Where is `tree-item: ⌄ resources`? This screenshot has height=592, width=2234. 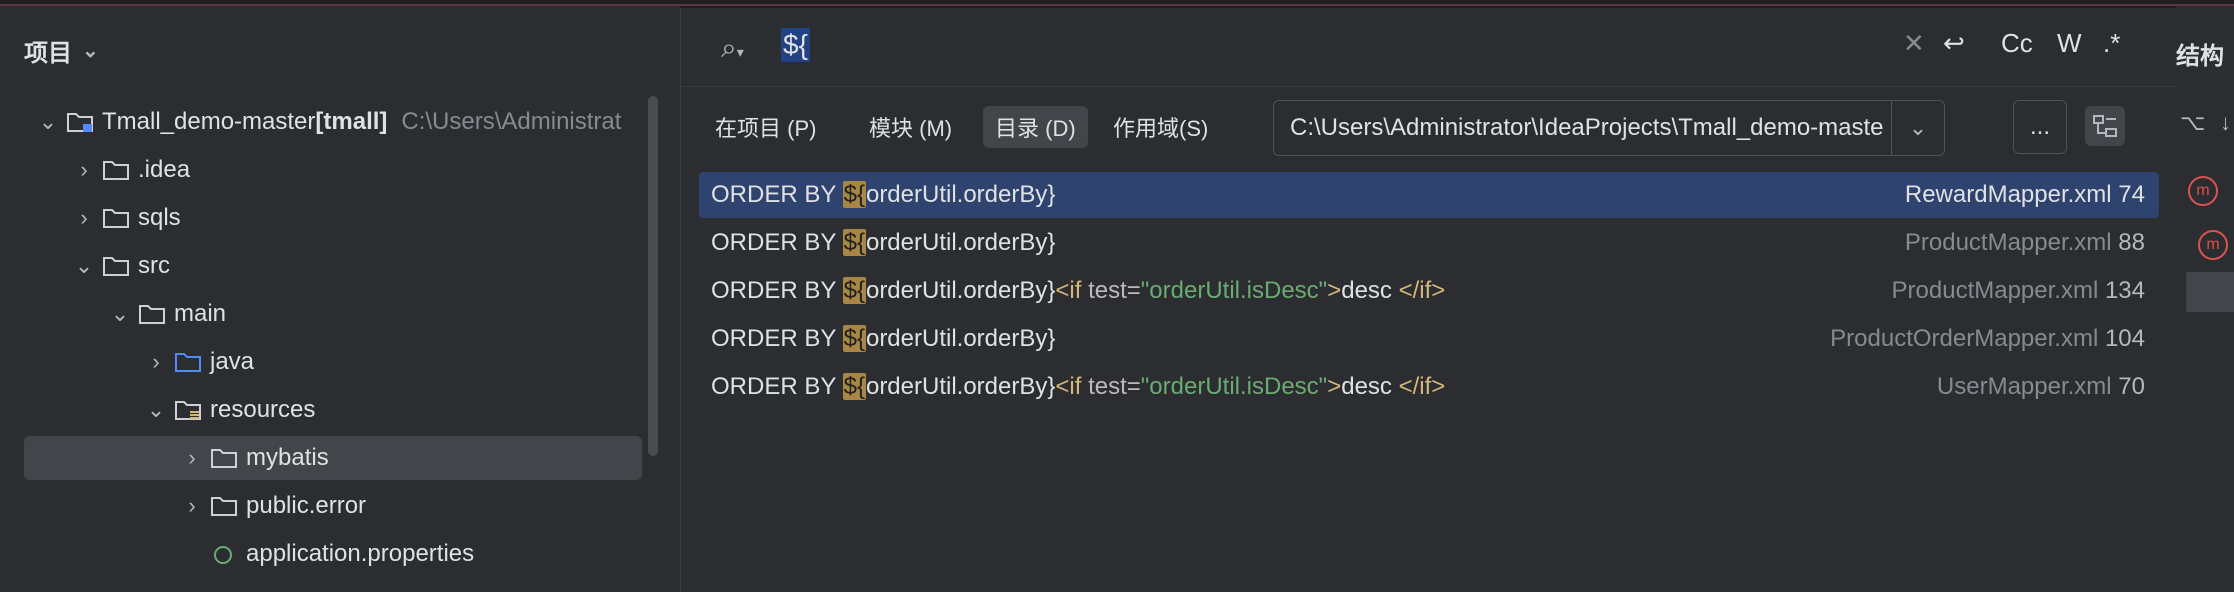 tree-item: ⌄ resources is located at coordinates (333, 410).